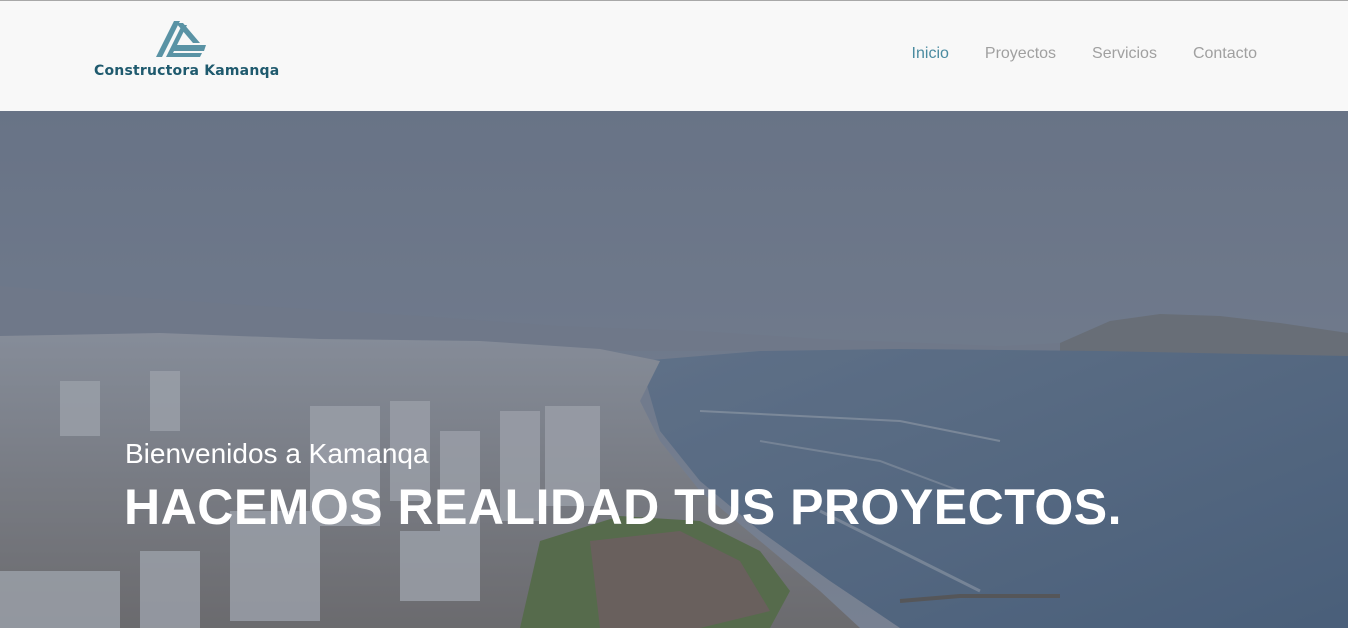 The image size is (1348, 628). Describe the element at coordinates (1124, 54) in the screenshot. I see `nav-link-servicios: Servicios` at that location.